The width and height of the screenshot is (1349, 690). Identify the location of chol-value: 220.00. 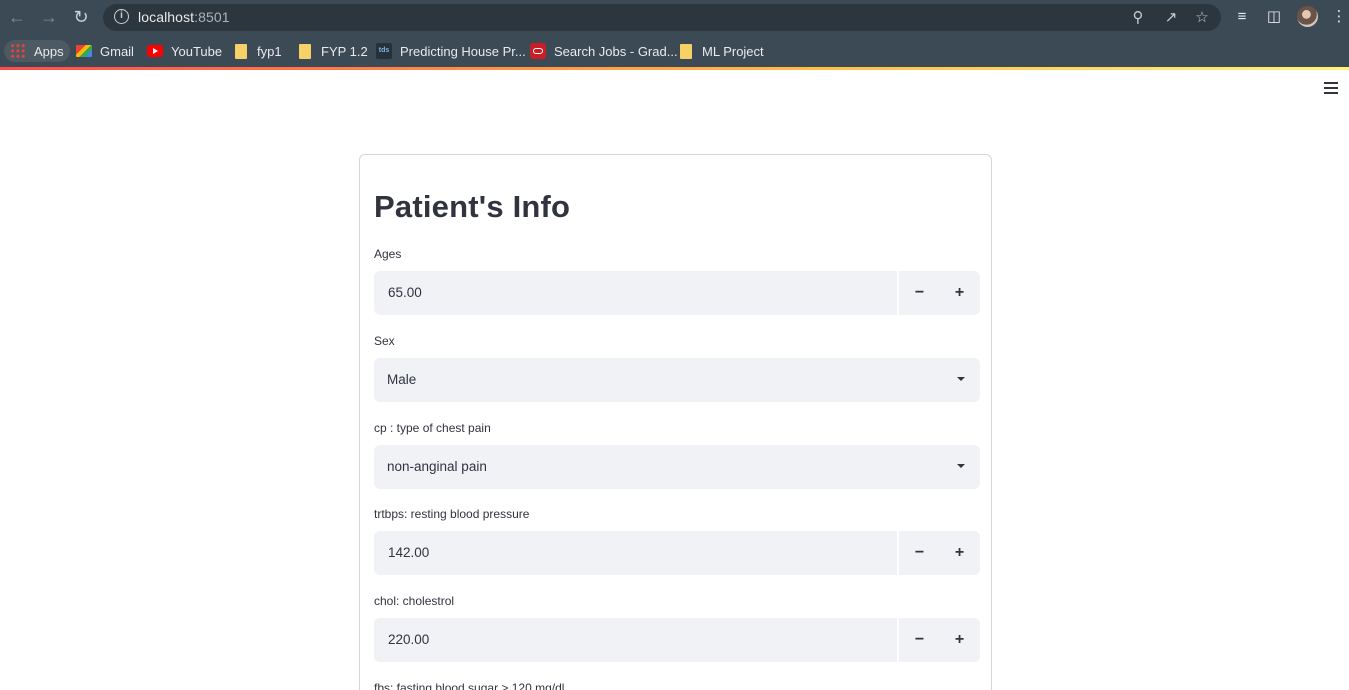
(408, 639).